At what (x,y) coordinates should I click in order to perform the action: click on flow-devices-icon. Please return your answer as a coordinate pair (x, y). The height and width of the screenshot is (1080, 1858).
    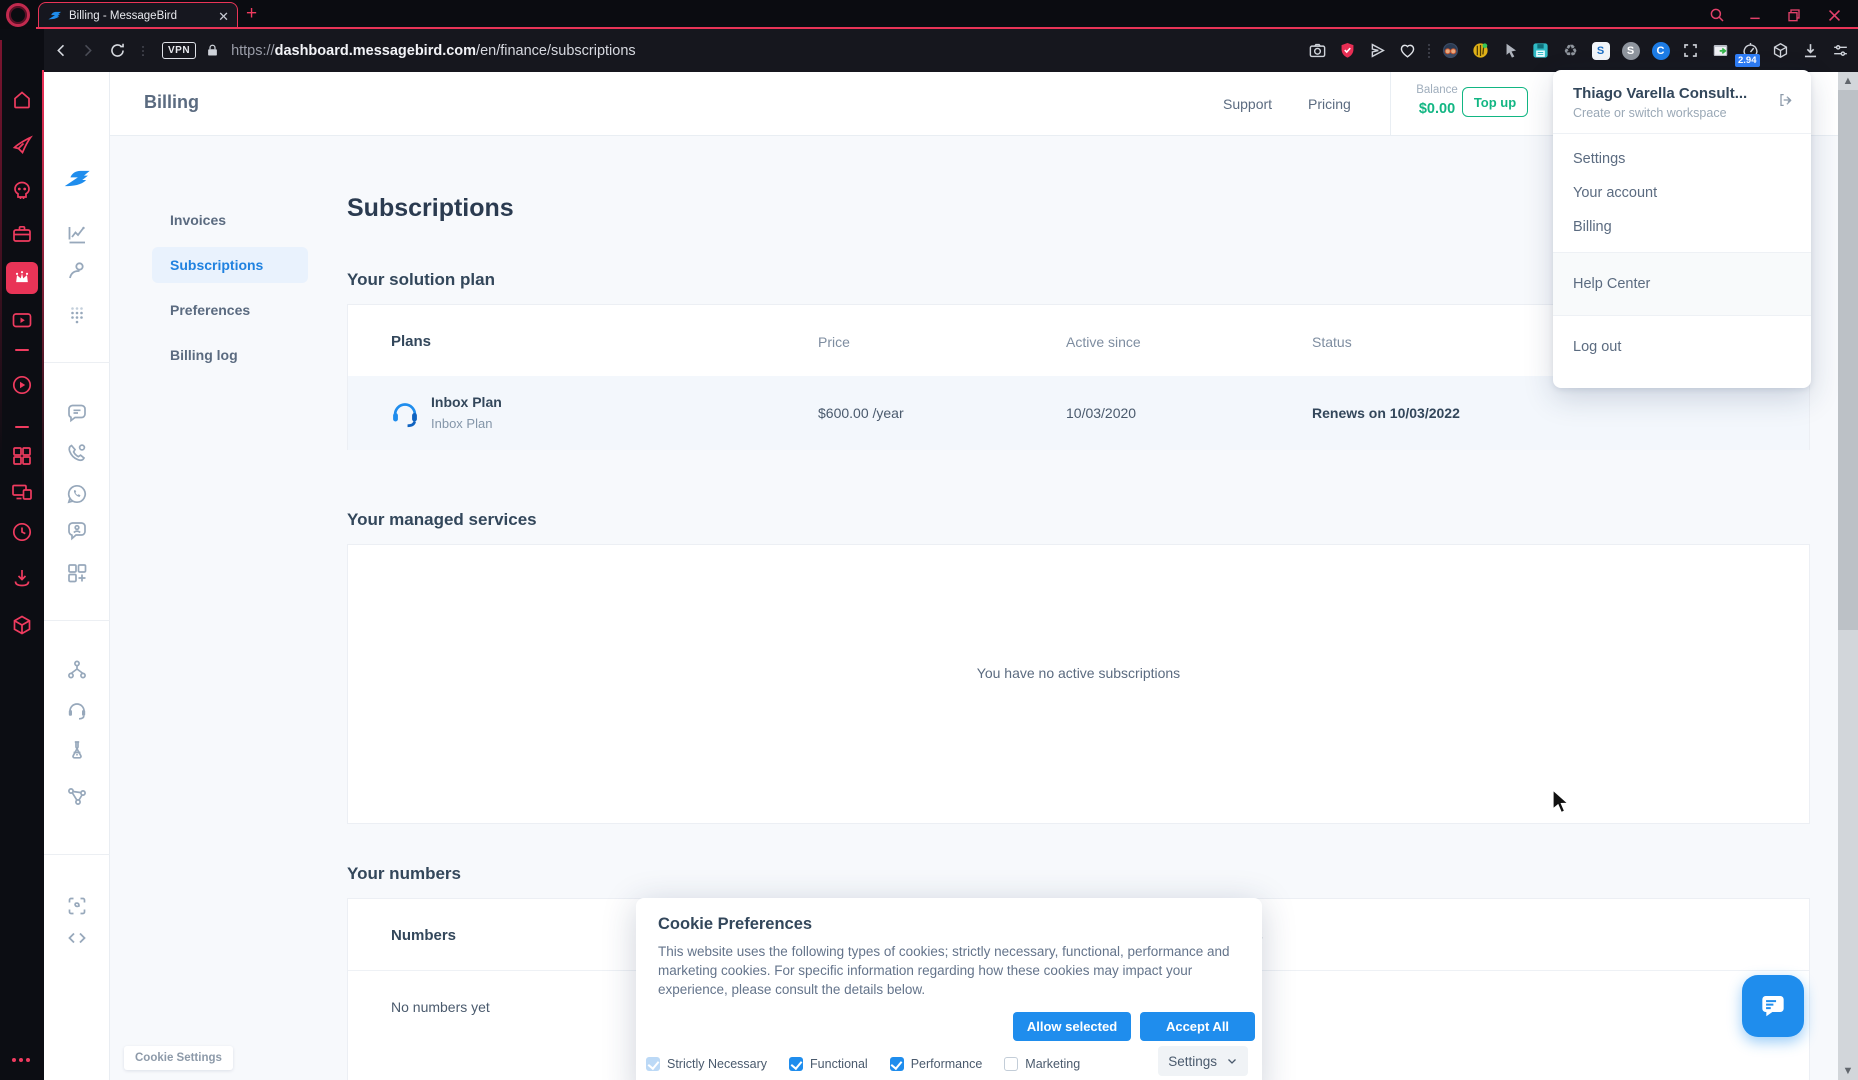
    Looking at the image, I should click on (22, 491).